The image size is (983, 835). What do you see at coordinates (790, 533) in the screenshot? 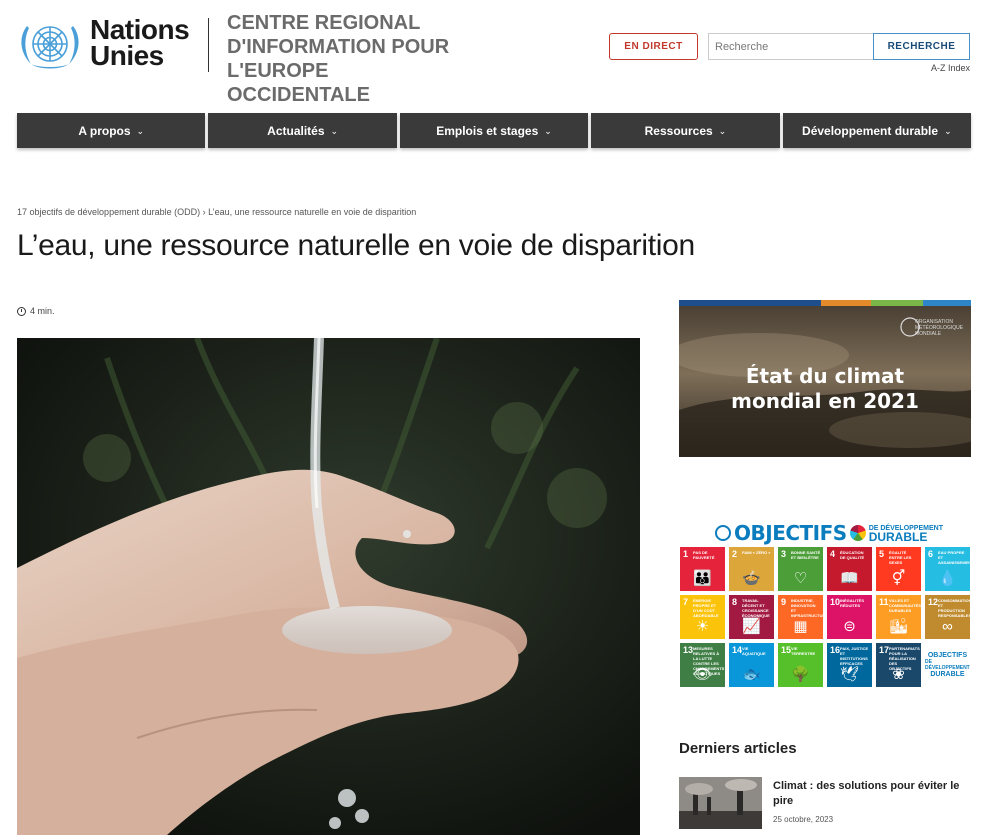
I see `sdg-heading-main: OBJECTIFS` at bounding box center [790, 533].